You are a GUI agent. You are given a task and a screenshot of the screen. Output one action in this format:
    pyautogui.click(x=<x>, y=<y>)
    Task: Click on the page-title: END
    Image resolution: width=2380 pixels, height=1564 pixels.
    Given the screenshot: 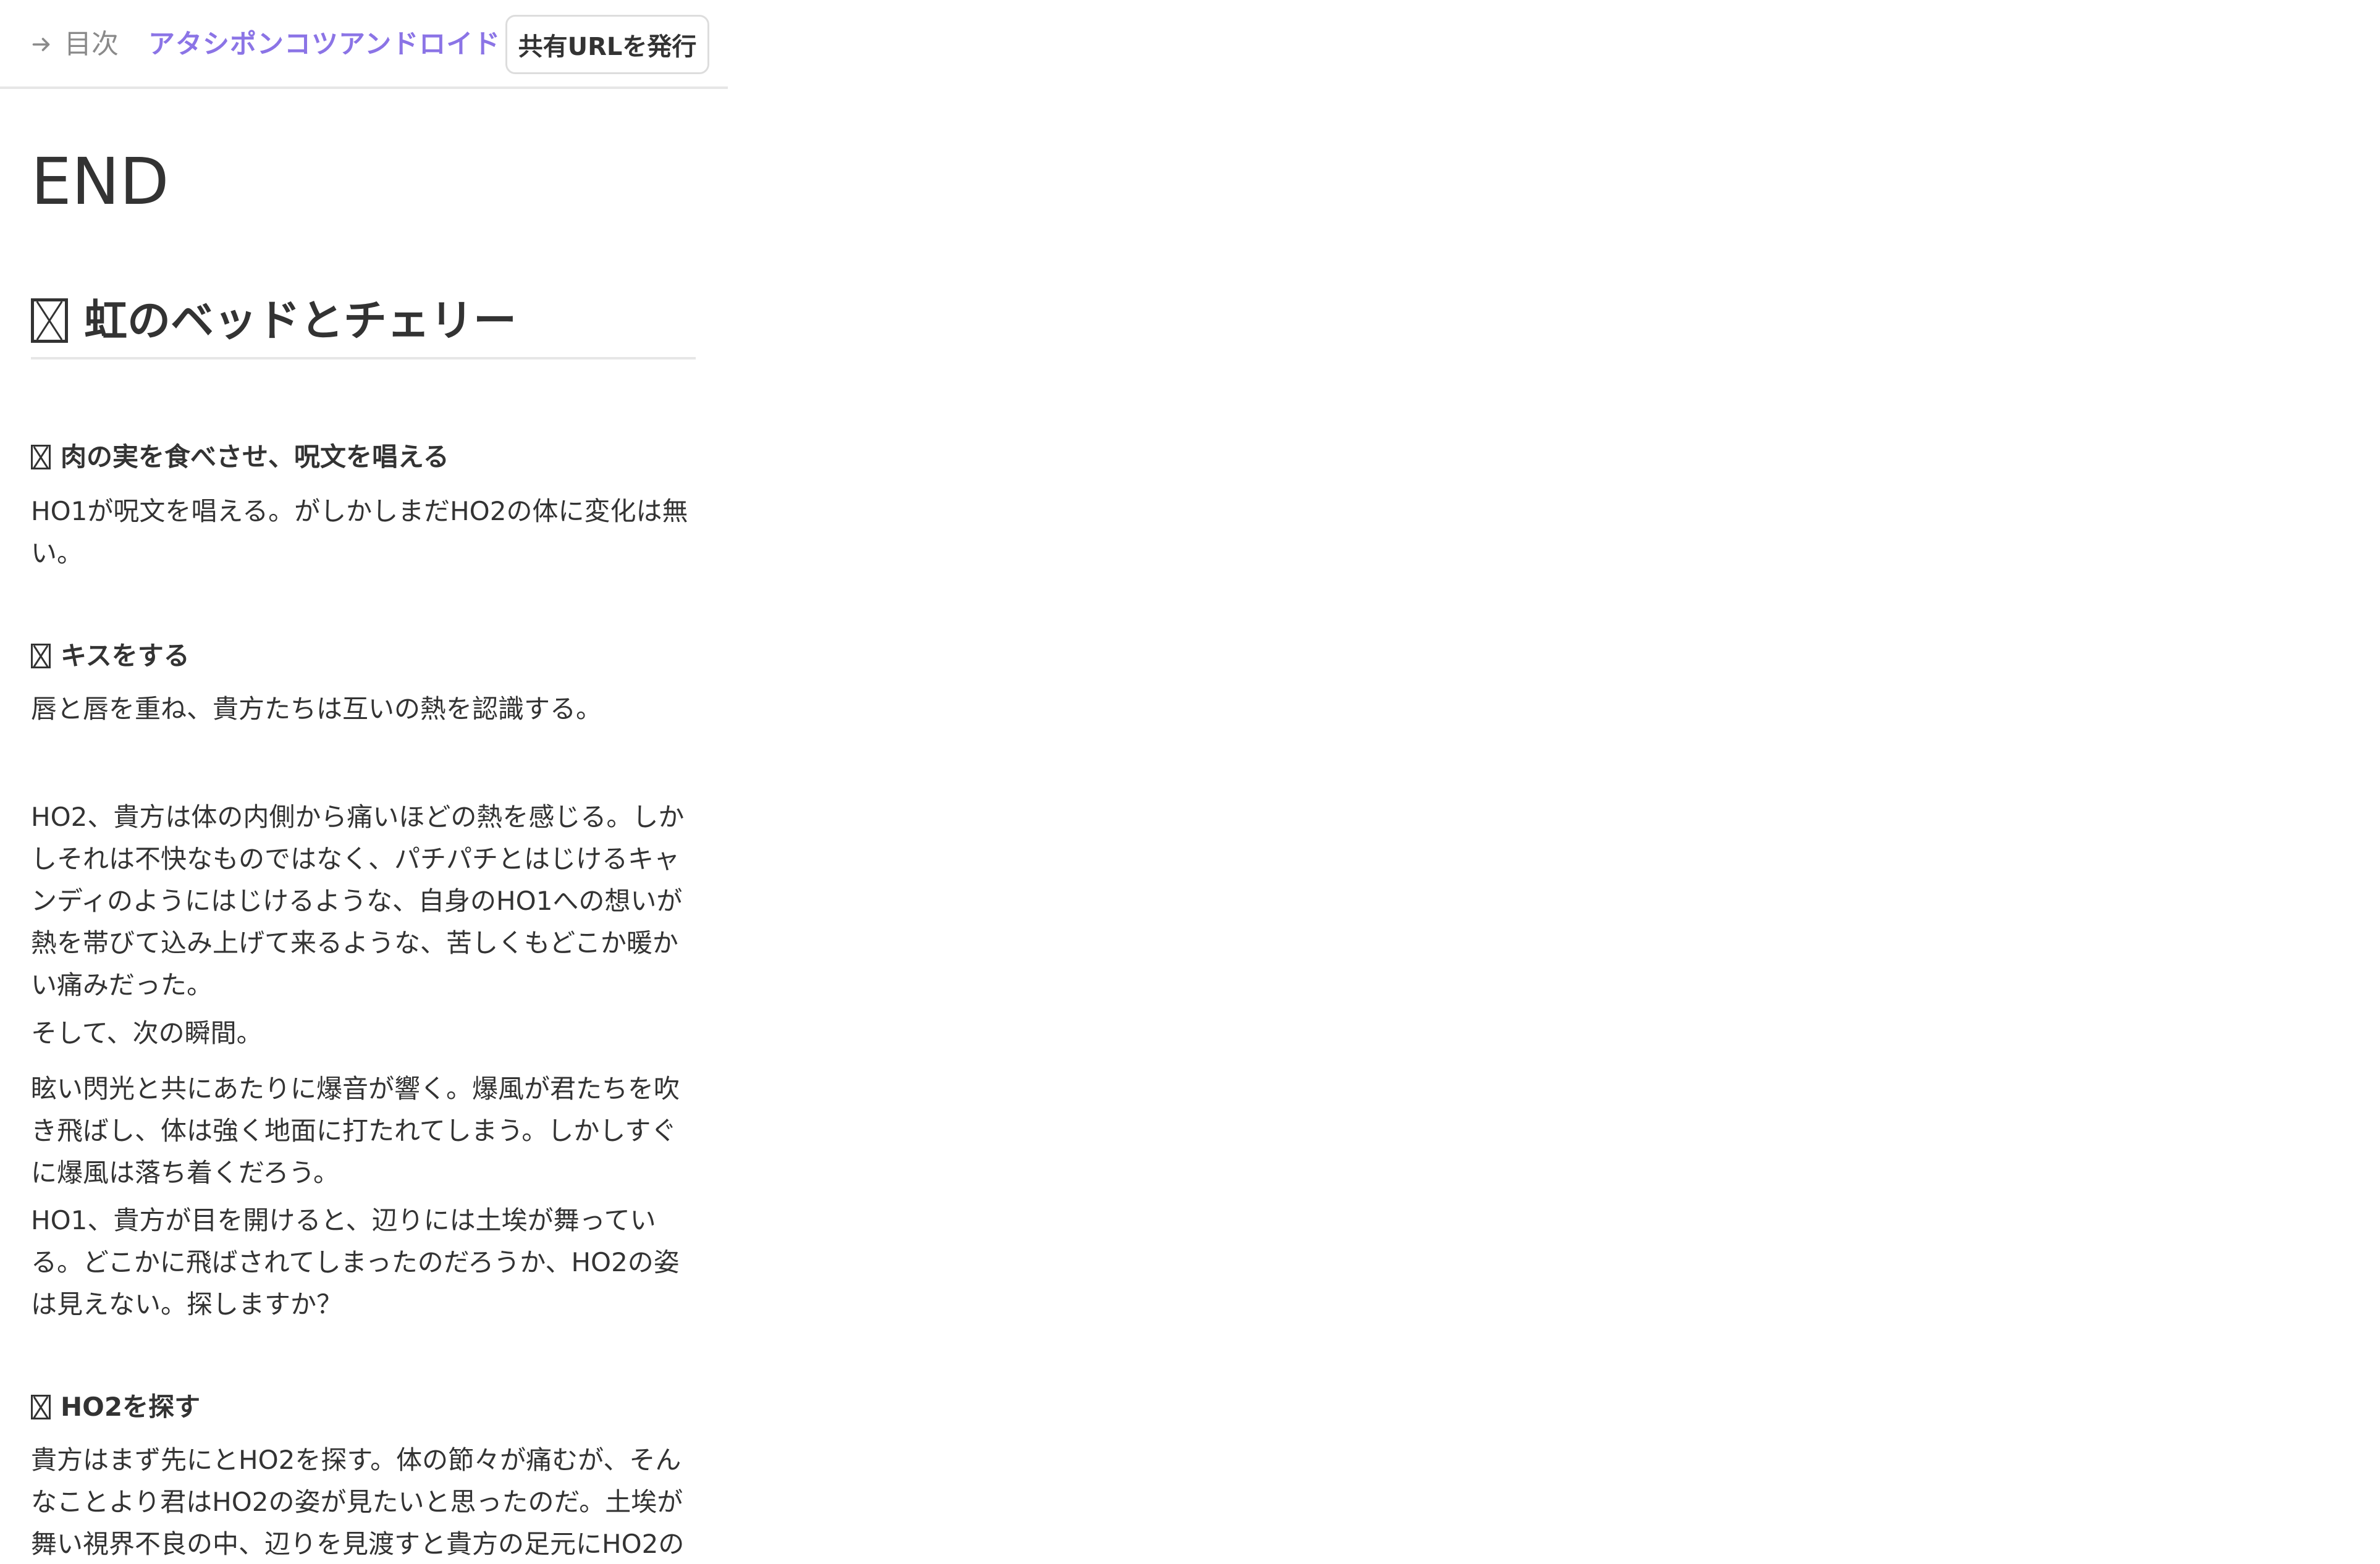 What is the action you would take?
    pyautogui.click(x=100, y=181)
    